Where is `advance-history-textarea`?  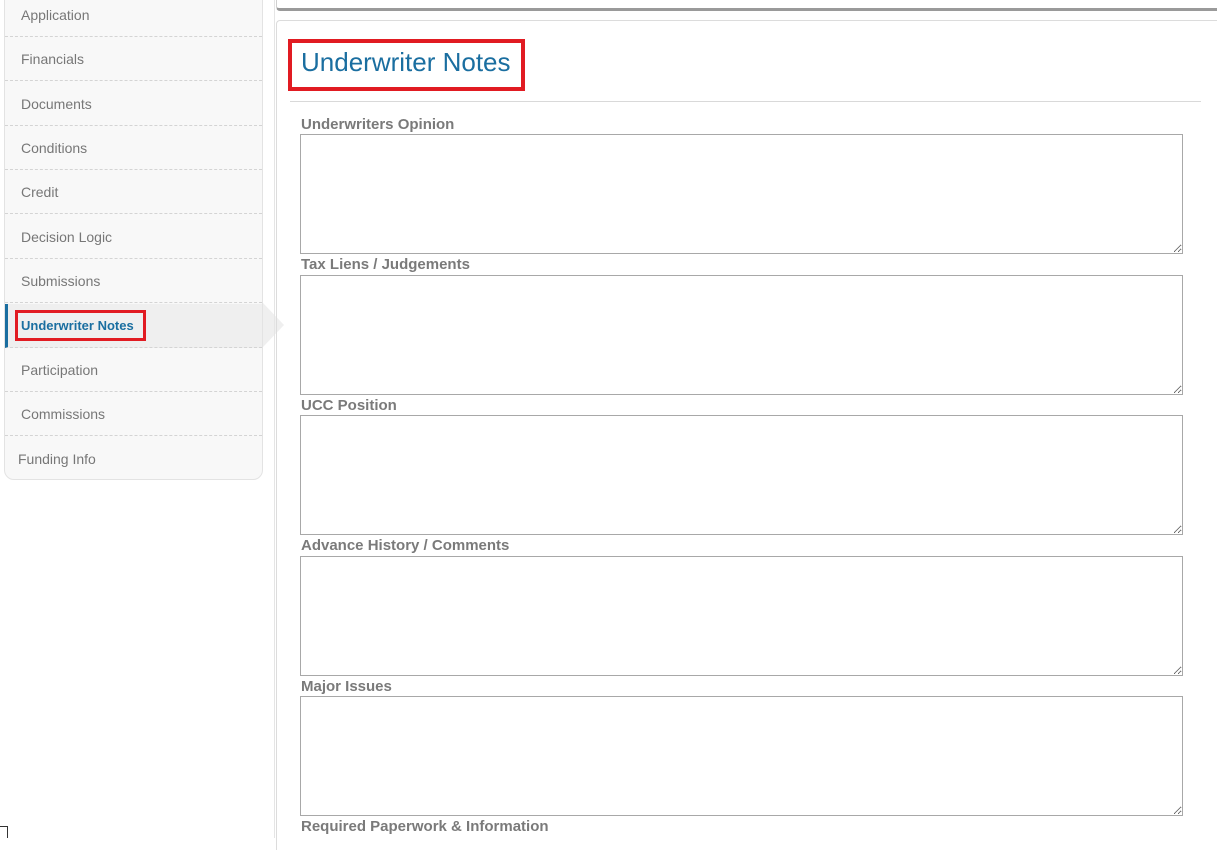
advance-history-textarea is located at coordinates (741, 616).